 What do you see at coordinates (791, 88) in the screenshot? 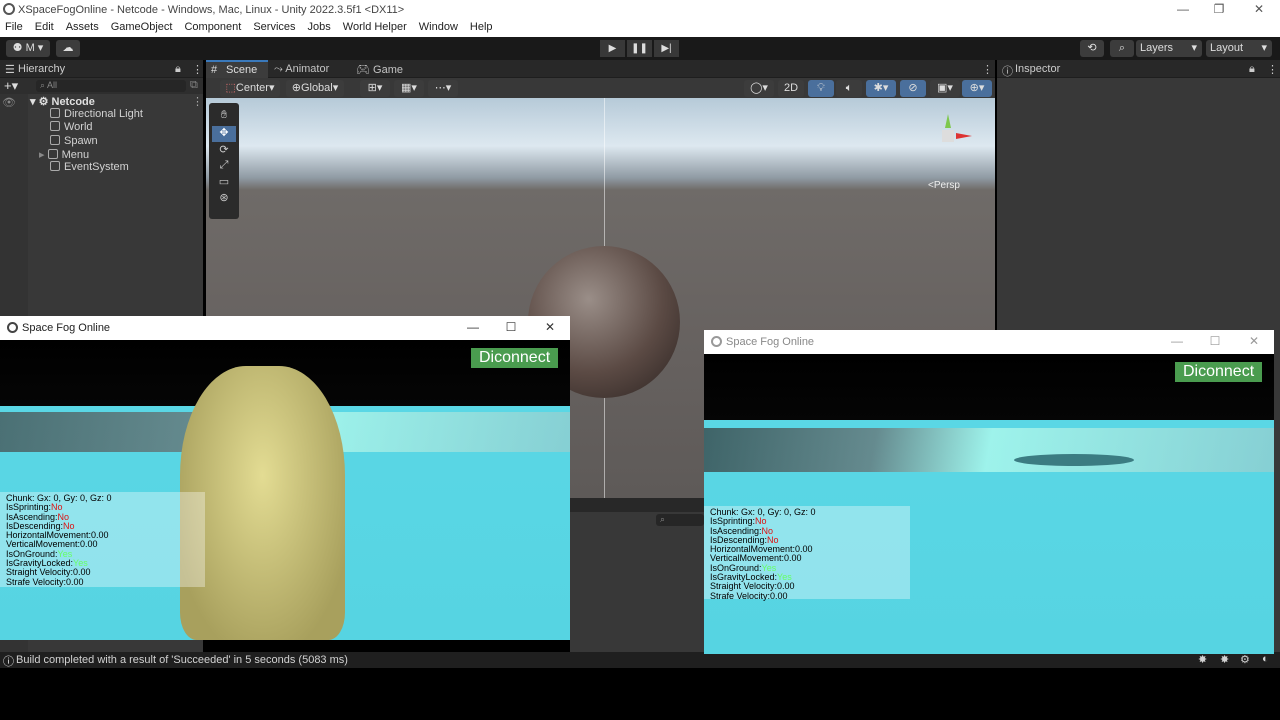
I see `toggle-2d-button: 2D` at bounding box center [791, 88].